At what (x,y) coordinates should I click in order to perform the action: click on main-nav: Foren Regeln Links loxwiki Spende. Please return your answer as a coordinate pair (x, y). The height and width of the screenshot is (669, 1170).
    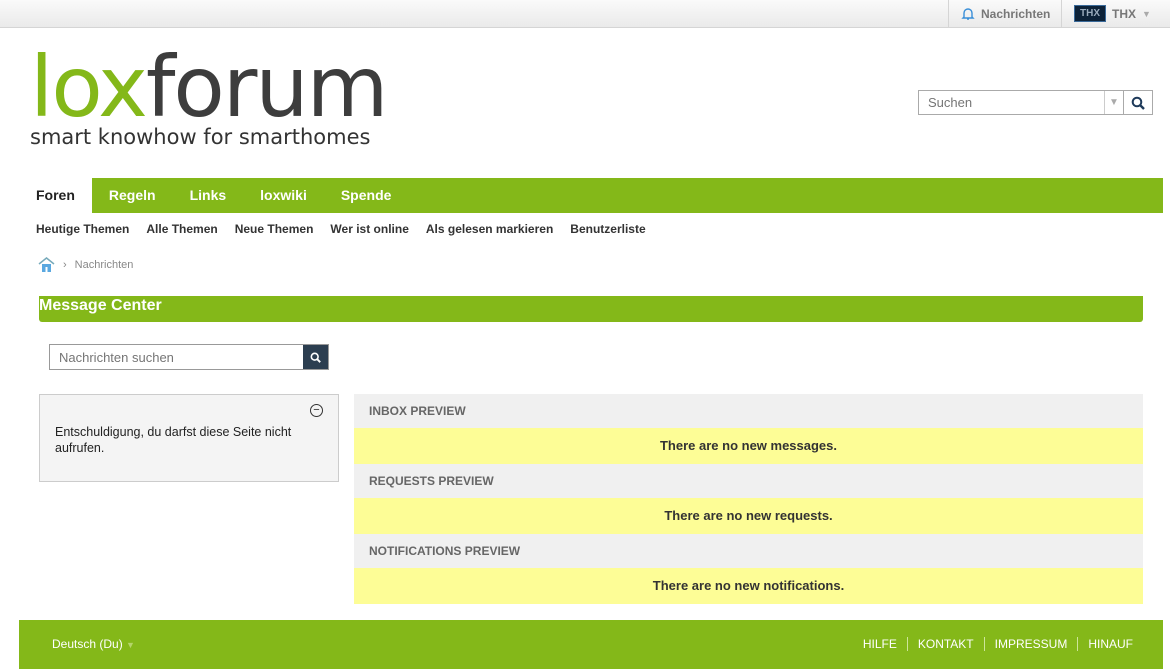
    Looking at the image, I should click on (591, 195).